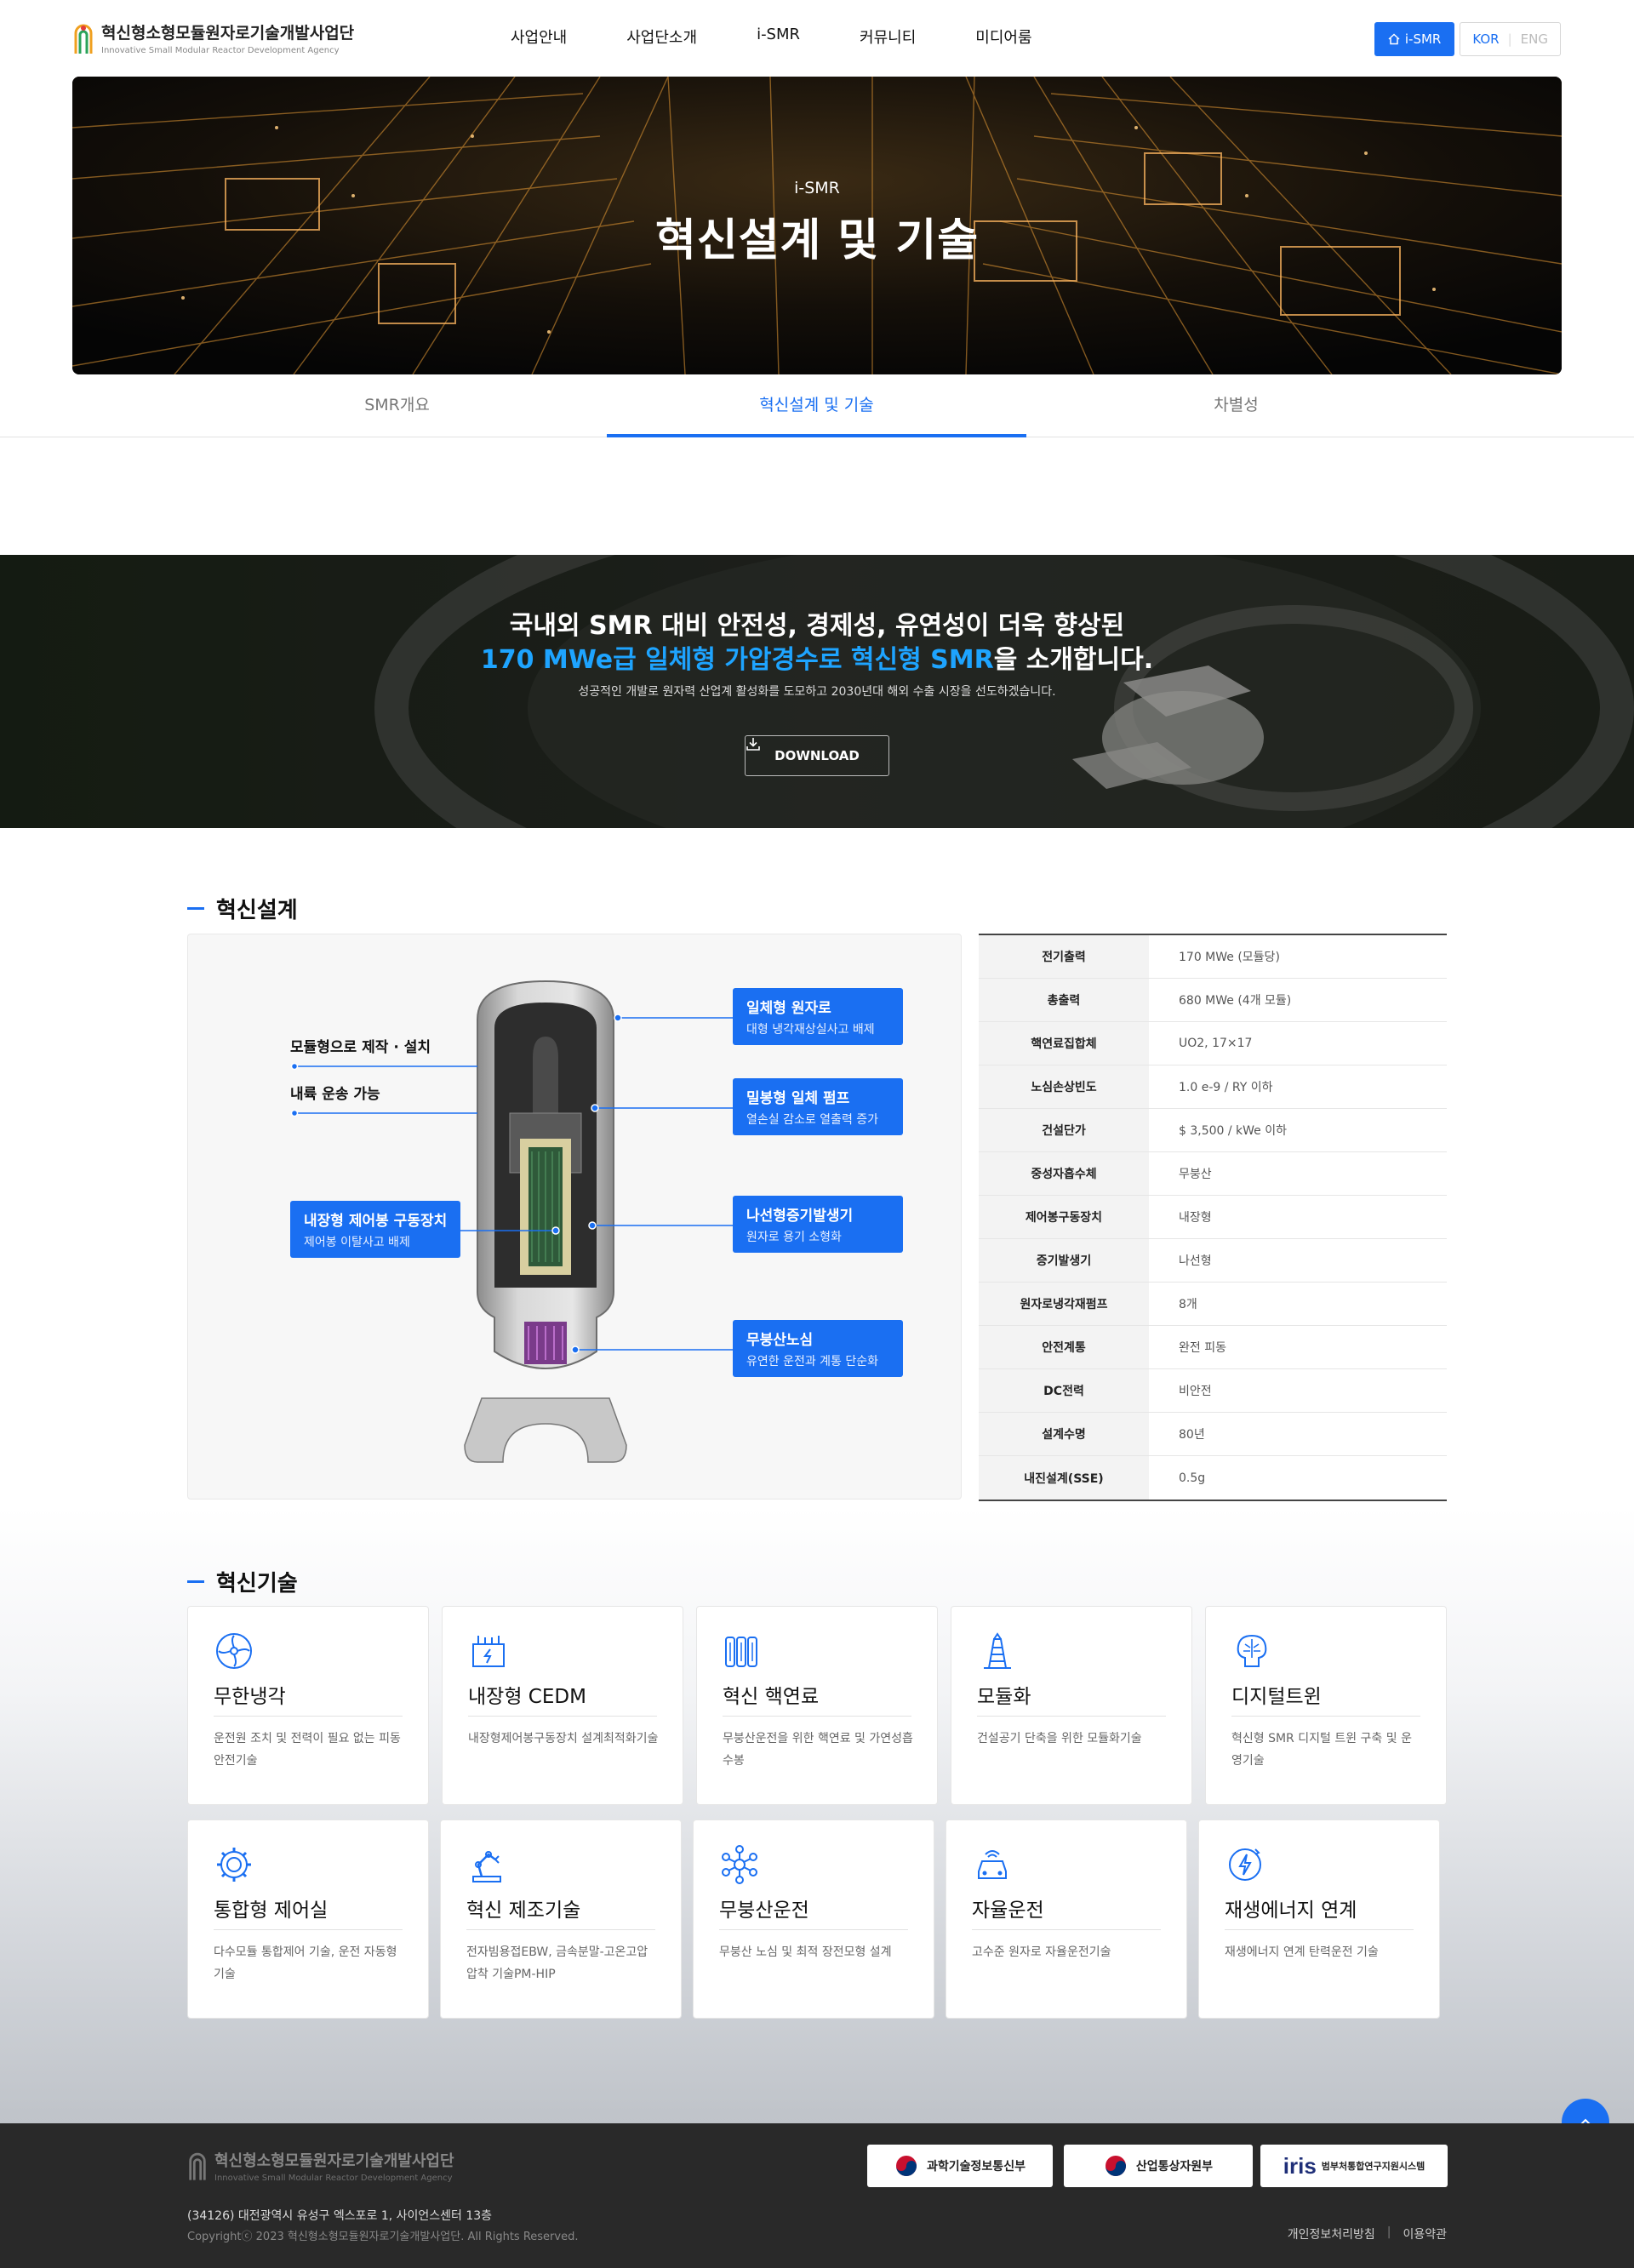 The width and height of the screenshot is (1634, 2268). I want to click on spec-row: 증기발생기 나선형, so click(1213, 1261).